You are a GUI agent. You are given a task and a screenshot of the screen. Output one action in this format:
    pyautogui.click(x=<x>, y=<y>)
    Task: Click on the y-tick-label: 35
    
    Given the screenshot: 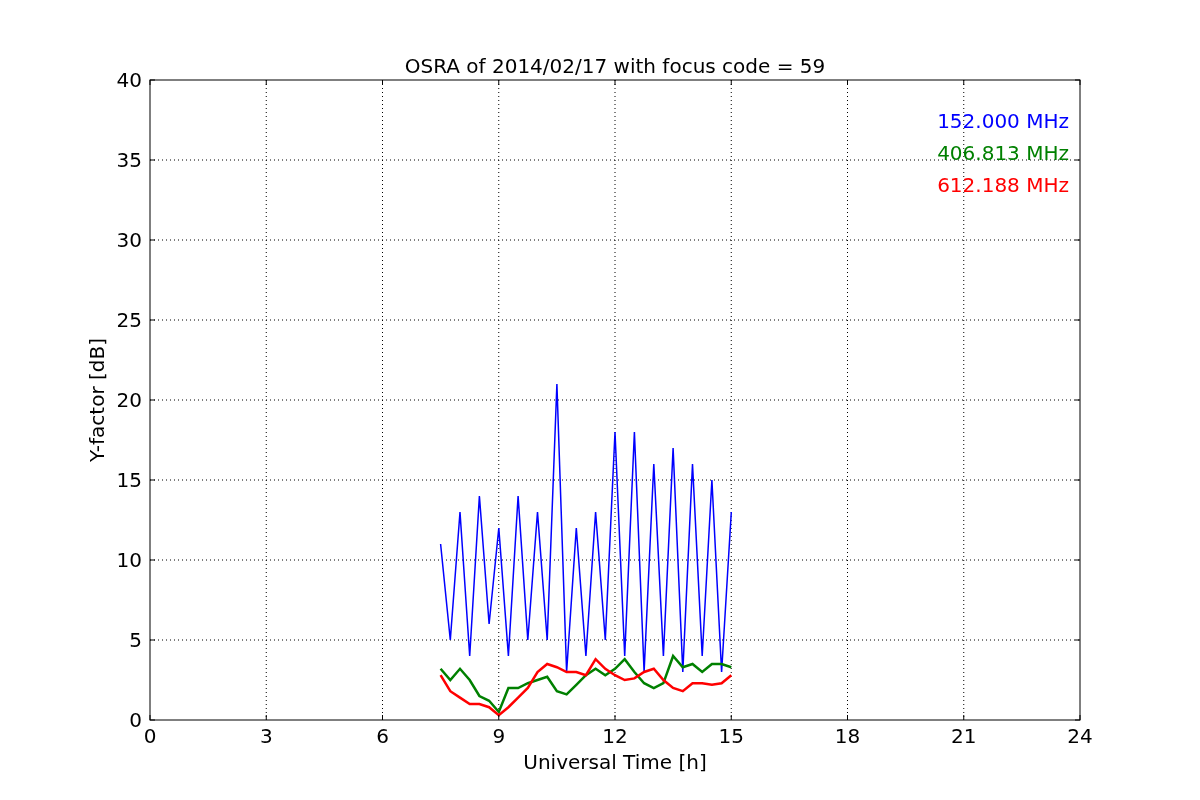 What is the action you would take?
    pyautogui.click(x=129, y=160)
    